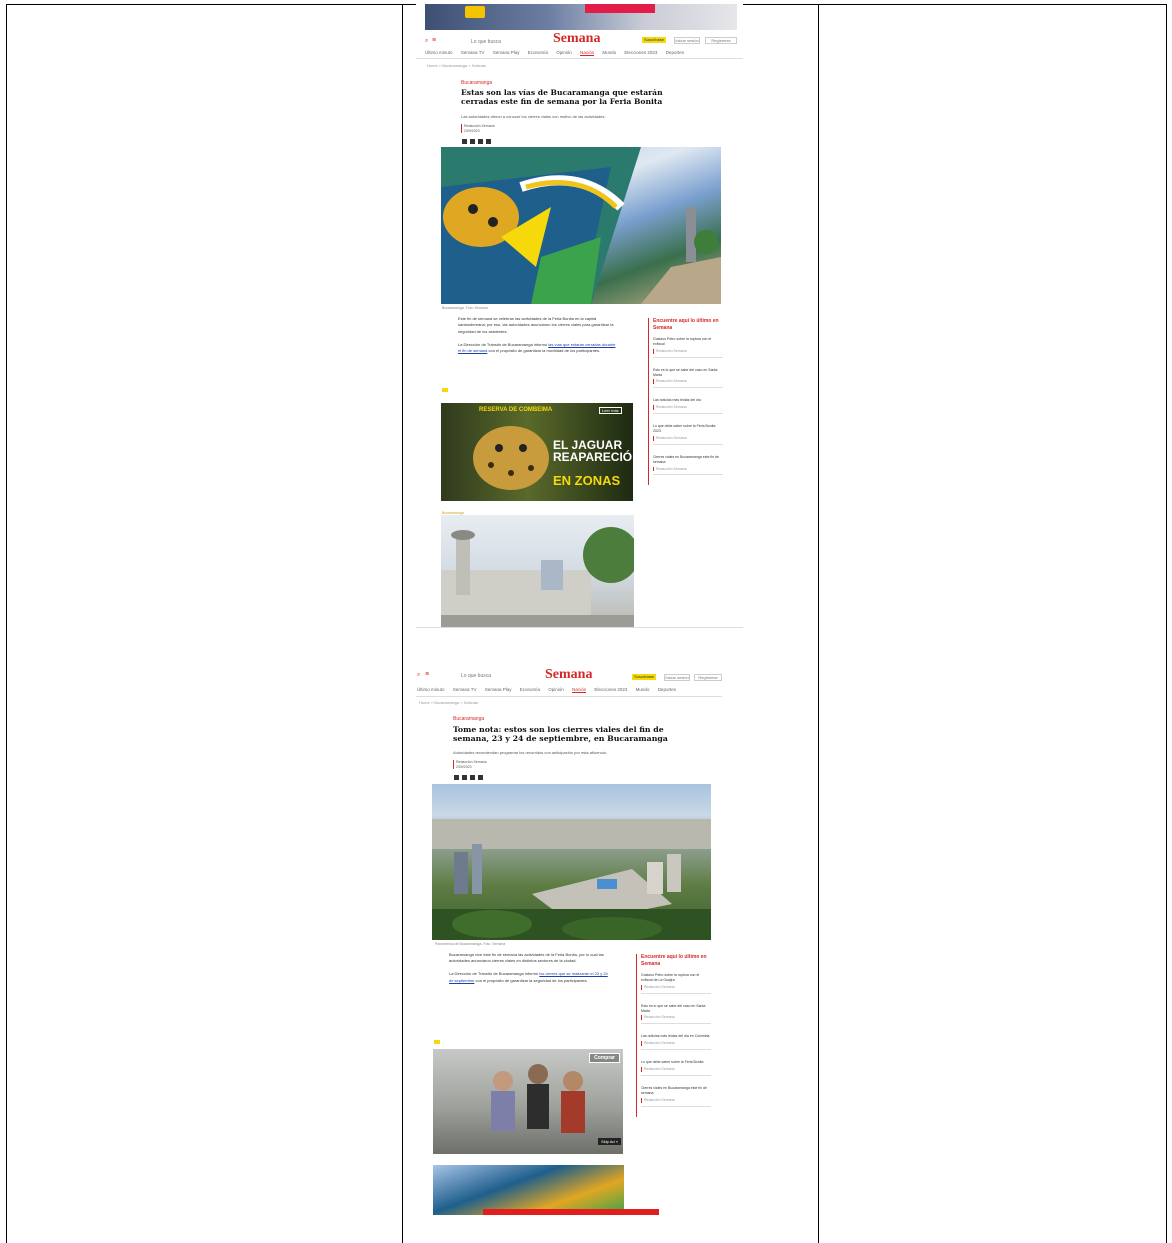 The width and height of the screenshot is (1172, 1243). What do you see at coordinates (593, 451) in the screenshot?
I see `promo-headline: EL JAGUAR REAPARECIÓ` at bounding box center [593, 451].